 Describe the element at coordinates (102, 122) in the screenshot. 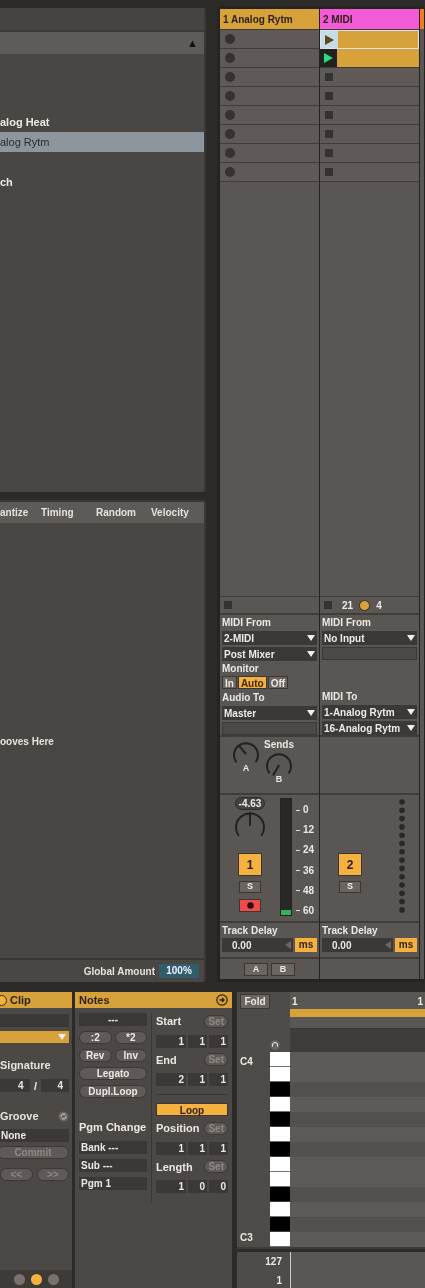

I see `browser-item: alog Heat` at that location.